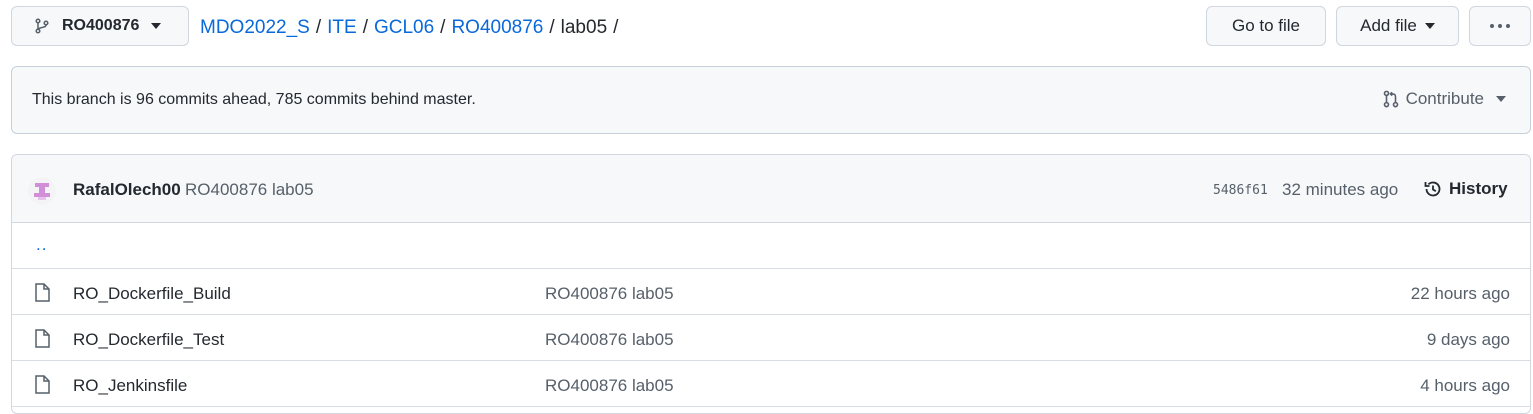 The height and width of the screenshot is (414, 1533). What do you see at coordinates (41, 245) in the screenshot?
I see `parent-directory-link: ..` at bounding box center [41, 245].